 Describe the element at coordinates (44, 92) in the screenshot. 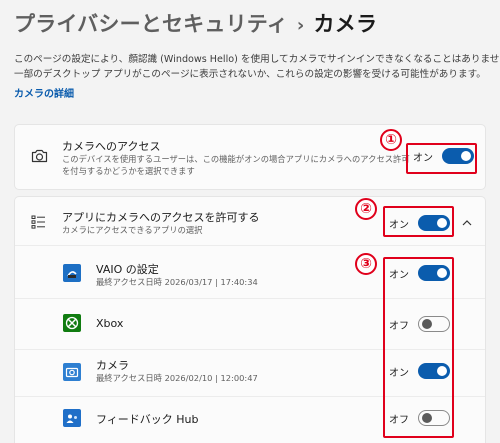

I see `camera-details-link: カメラの詳細` at that location.